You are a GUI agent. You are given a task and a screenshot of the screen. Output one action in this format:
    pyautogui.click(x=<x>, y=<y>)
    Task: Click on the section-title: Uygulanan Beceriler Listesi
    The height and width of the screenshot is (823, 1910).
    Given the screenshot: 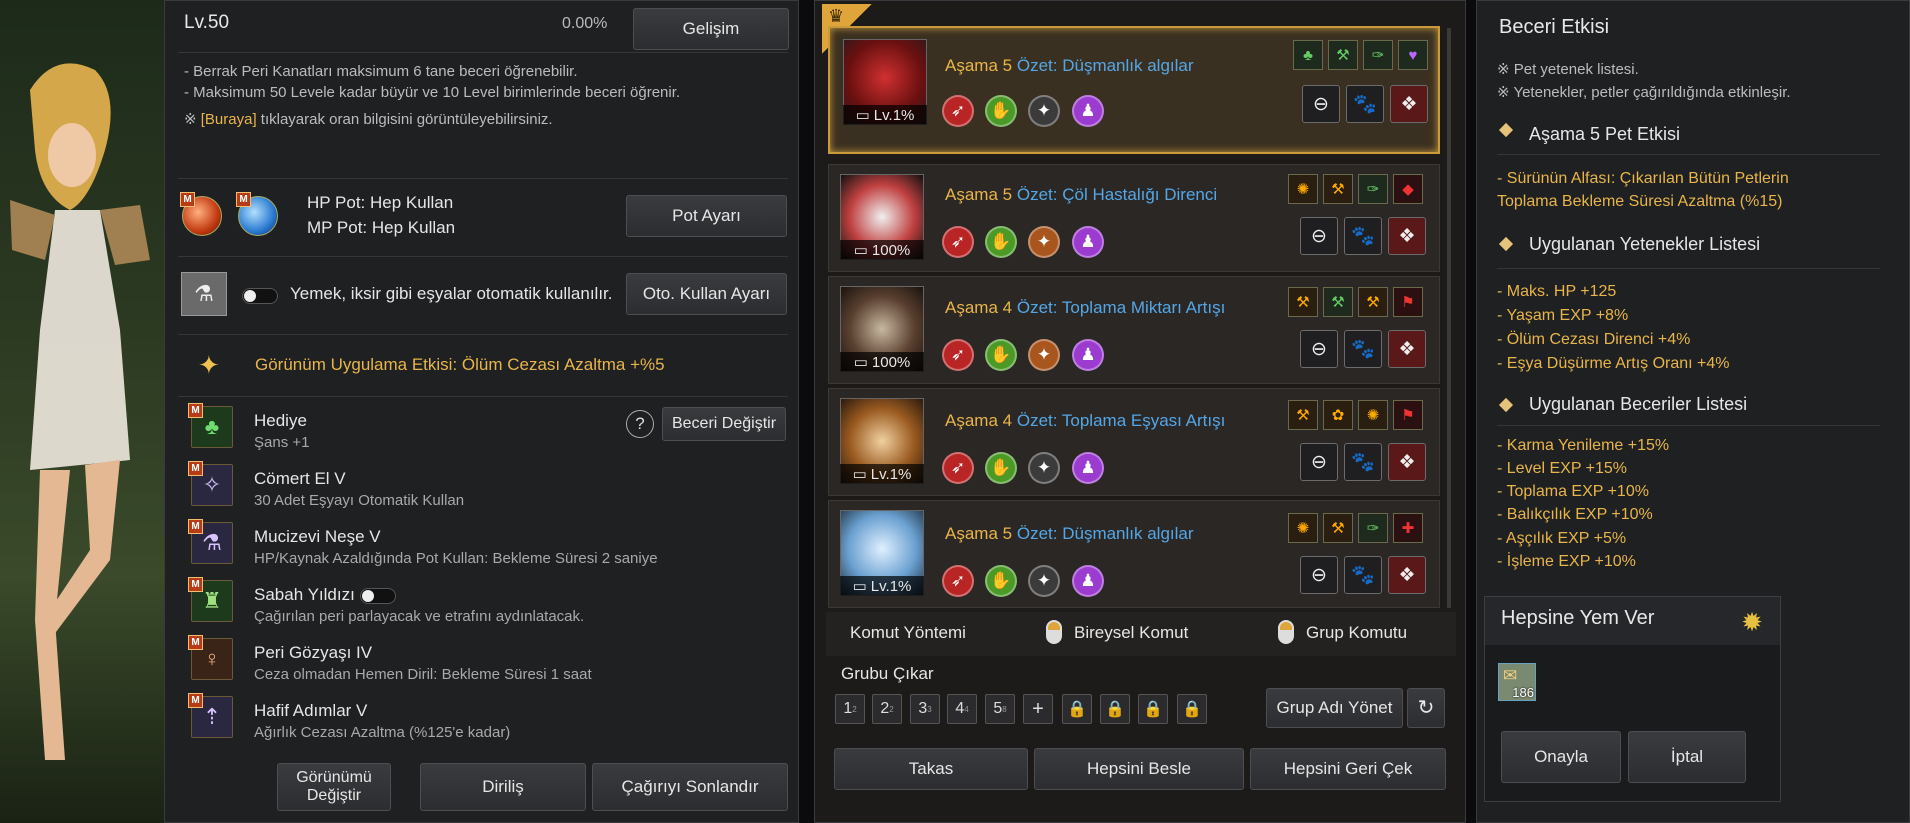 What is the action you would take?
    pyautogui.click(x=1638, y=404)
    